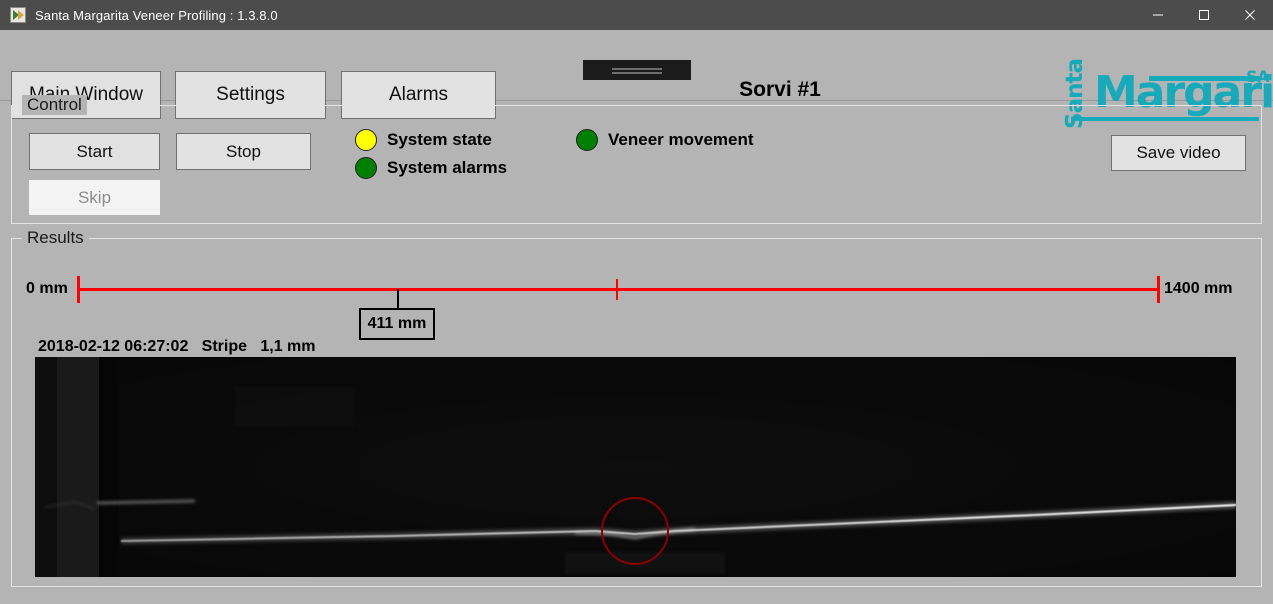  I want to click on indicator-system-alarms: System alarms, so click(431, 168).